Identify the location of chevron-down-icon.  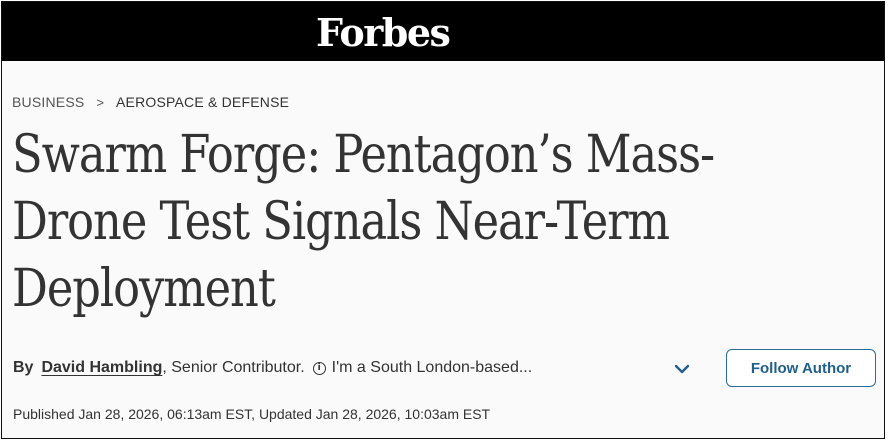
(682, 369).